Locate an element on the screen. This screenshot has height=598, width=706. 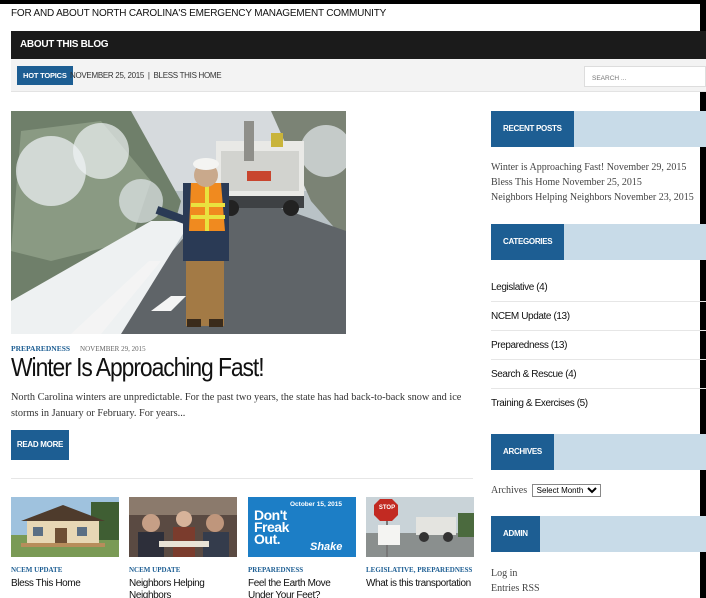
card-thumbnail-stop-sign: STOP is located at coordinates (420, 527).